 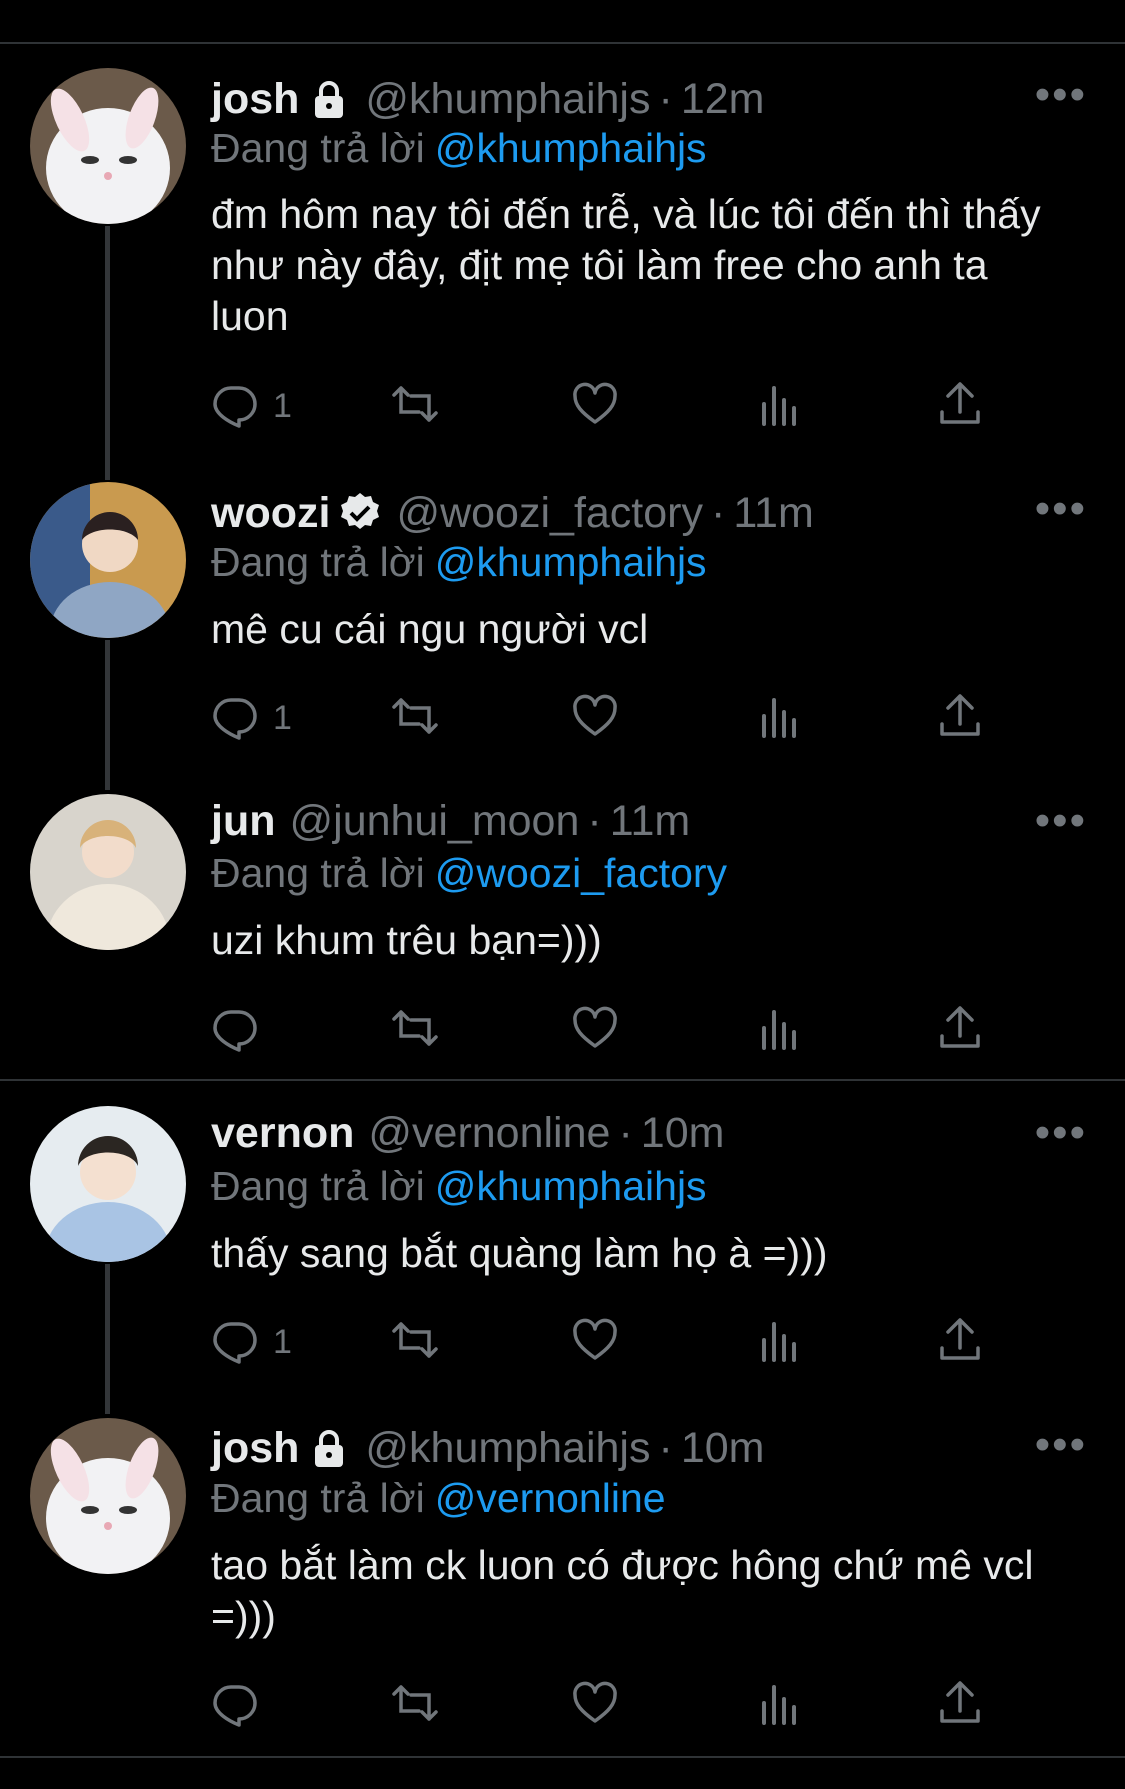 I want to click on tweet-header: jun @junhui_moon · 11m, so click(x=450, y=821).